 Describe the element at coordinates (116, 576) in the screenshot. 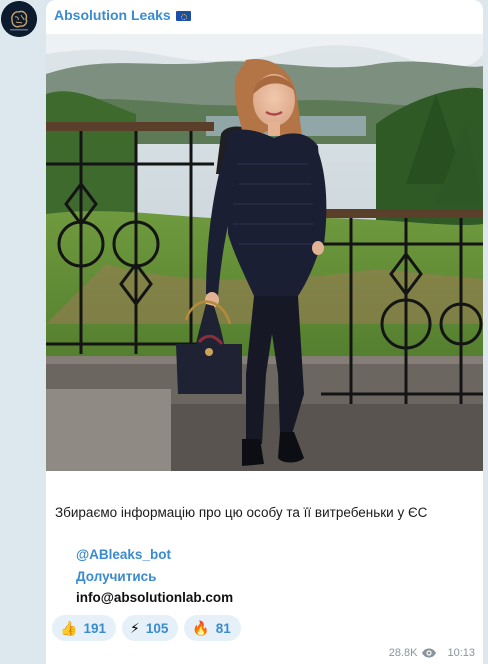

I see `join-link: Долучитись` at that location.